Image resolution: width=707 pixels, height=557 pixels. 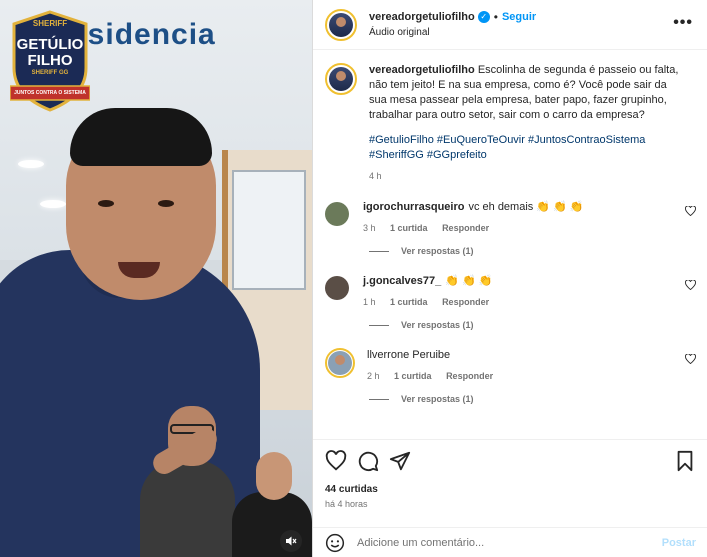 I want to click on comment-icon, so click(x=368, y=461).